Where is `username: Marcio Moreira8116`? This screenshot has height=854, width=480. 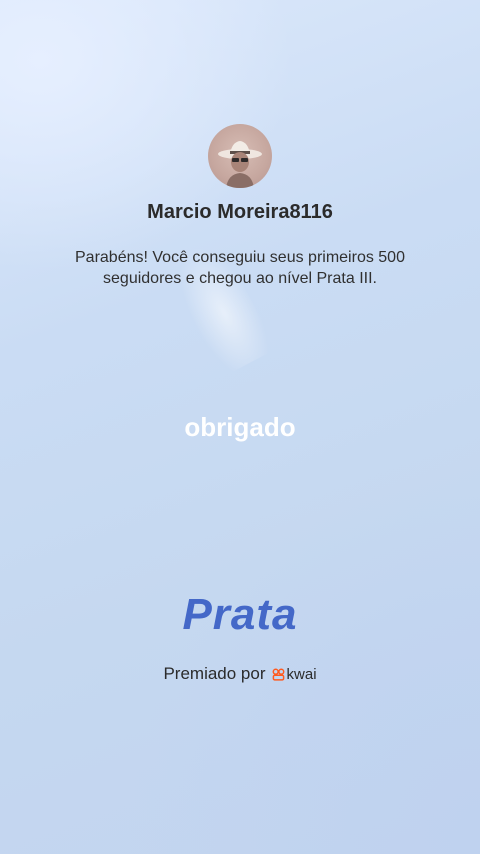 username: Marcio Moreira8116 is located at coordinates (240, 212).